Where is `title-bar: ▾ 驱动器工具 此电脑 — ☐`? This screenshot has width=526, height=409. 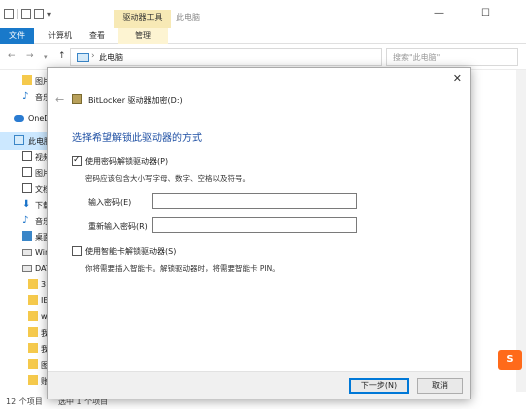 title-bar: ▾ 驱动器工具 此电脑 — ☐ is located at coordinates (263, 14).